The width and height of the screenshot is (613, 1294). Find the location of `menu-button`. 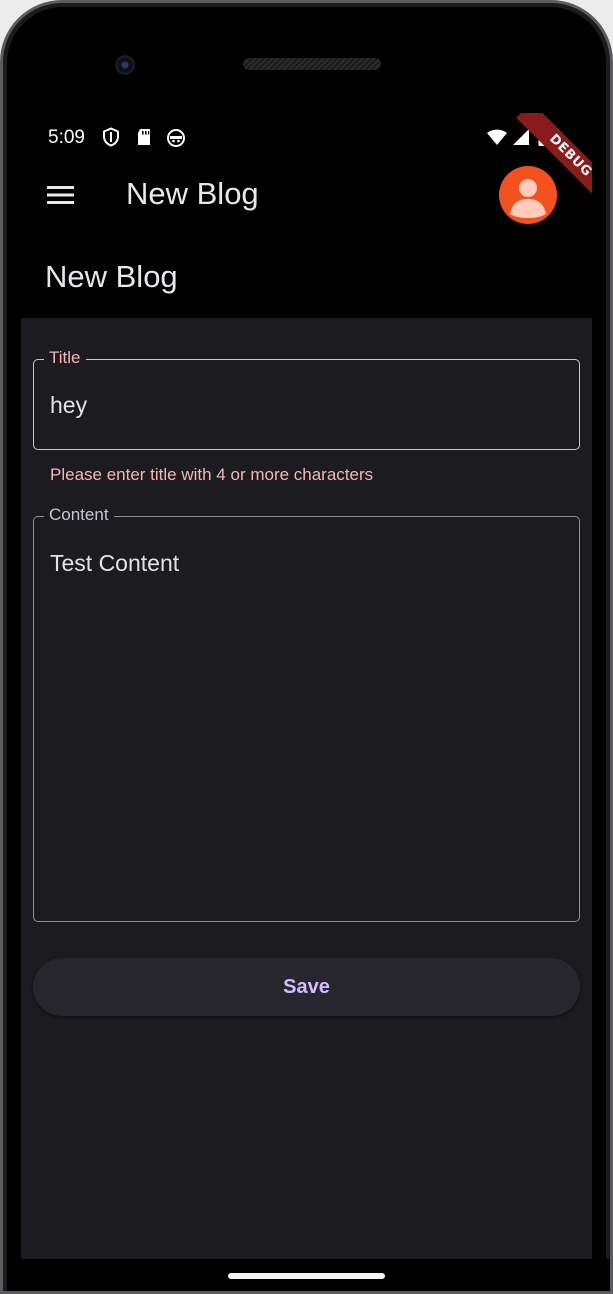

menu-button is located at coordinates (61, 195).